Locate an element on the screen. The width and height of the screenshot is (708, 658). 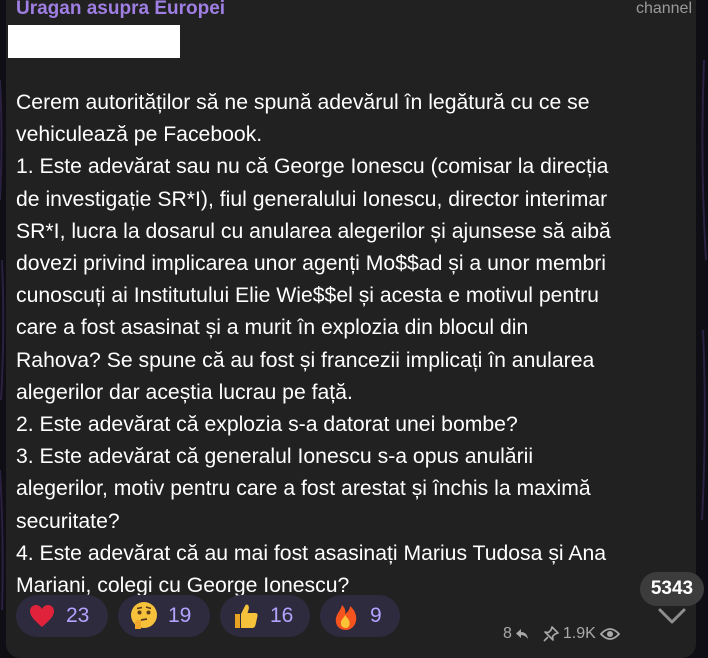
thumbs-up-icon is located at coordinates (246, 616).